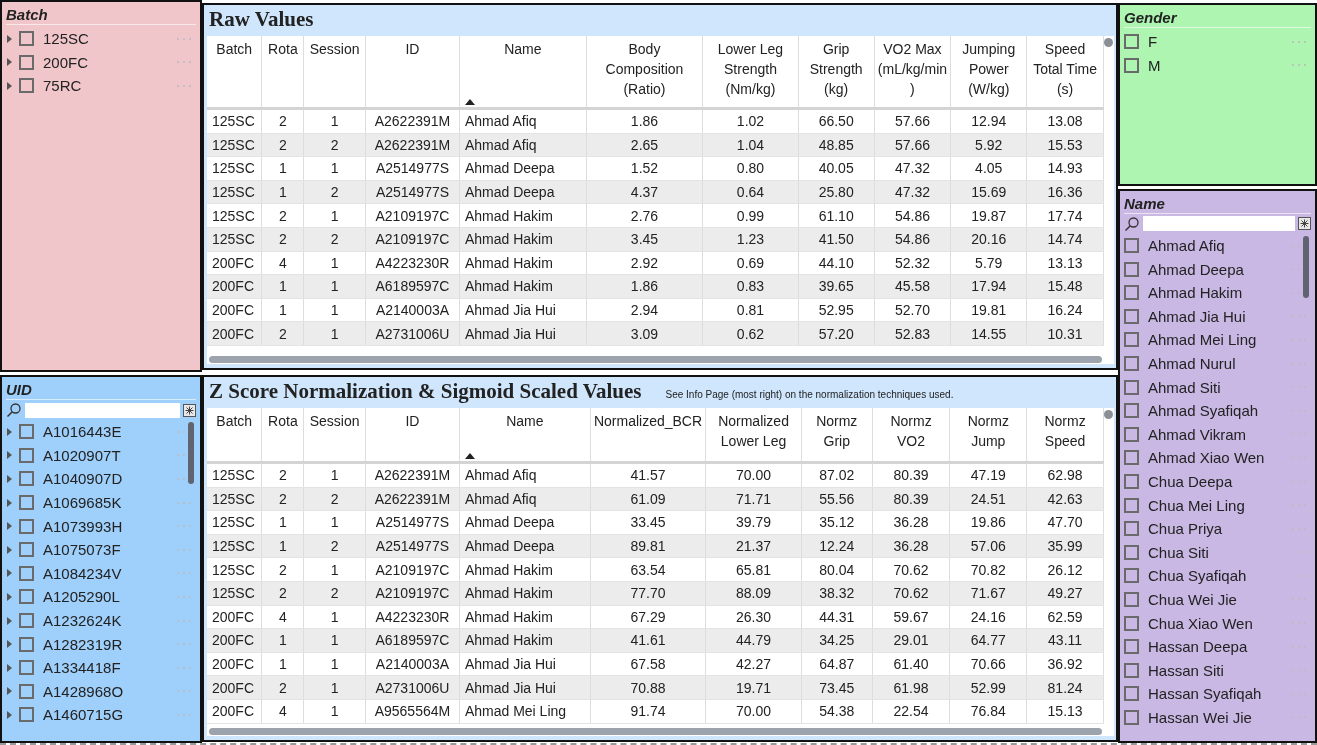 The image size is (1317, 745). What do you see at coordinates (334, 435) in the screenshot?
I see `column-header: Session` at bounding box center [334, 435].